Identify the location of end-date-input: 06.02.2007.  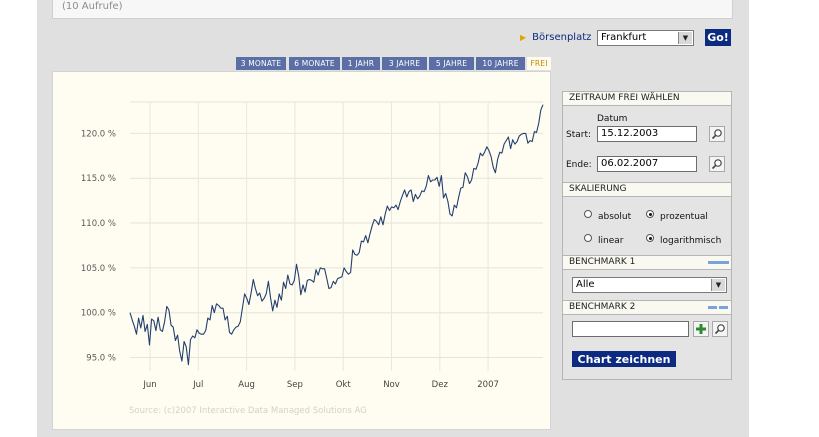
(647, 164).